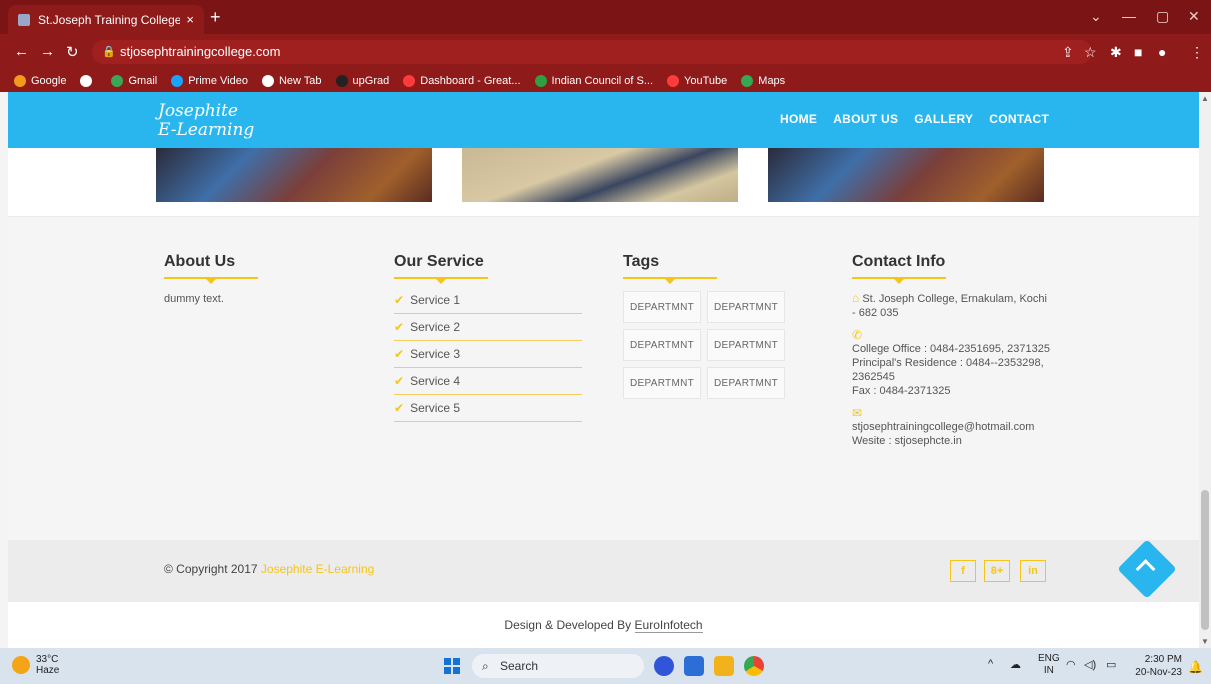 This screenshot has width=1211, height=684. Describe the element at coordinates (1194, 16) in the screenshot. I see `close-window-icon: ✕` at that location.